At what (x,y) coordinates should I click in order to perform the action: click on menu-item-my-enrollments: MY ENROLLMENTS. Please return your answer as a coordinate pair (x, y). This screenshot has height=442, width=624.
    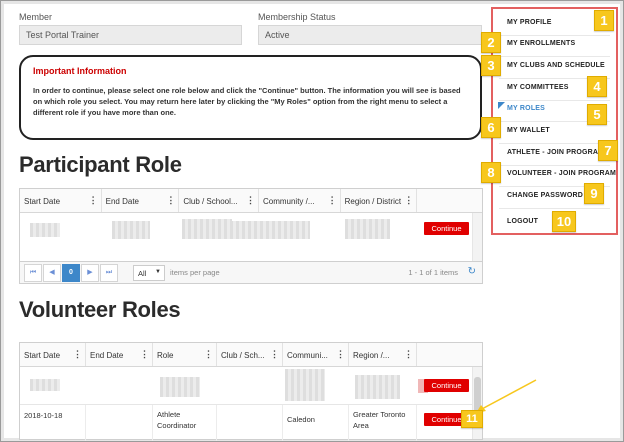
    Looking at the image, I should click on (541, 43).